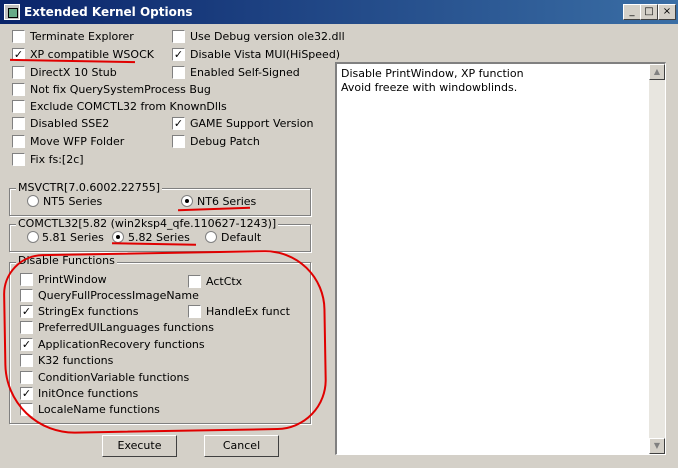 The width and height of the screenshot is (678, 468). I want to click on option-label: Move WFP Folder, so click(77, 141).